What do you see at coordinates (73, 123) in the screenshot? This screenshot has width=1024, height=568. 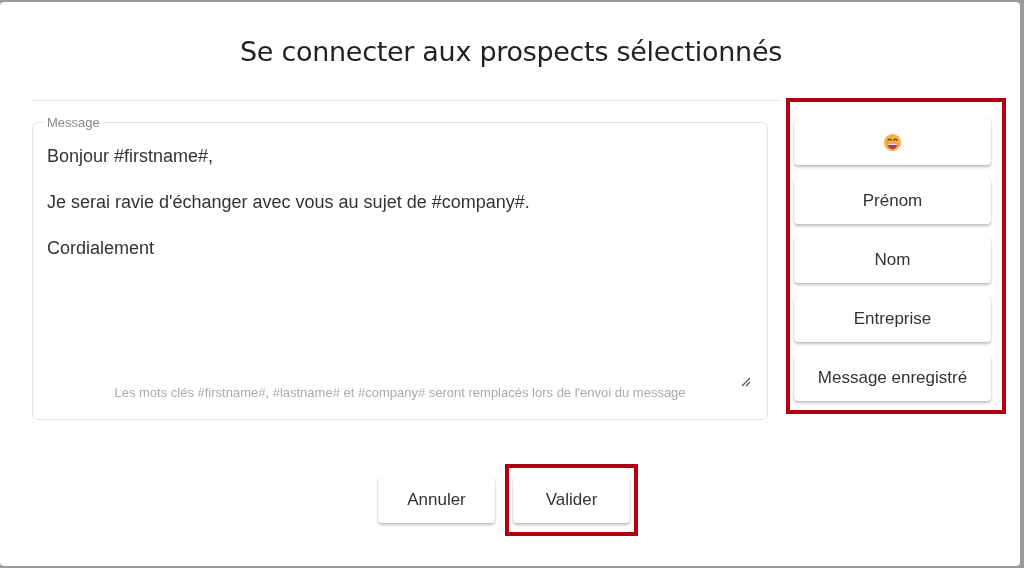 I see `field-label: Message` at bounding box center [73, 123].